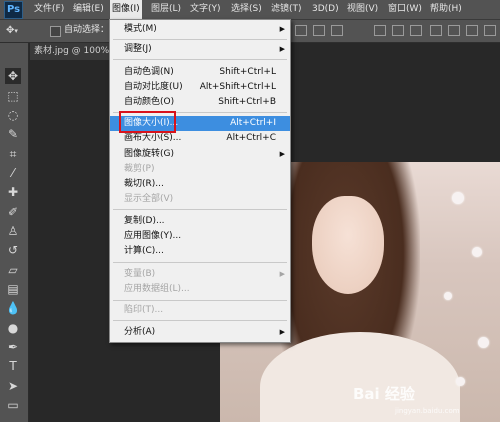  What do you see at coordinates (13, 405) in the screenshot?
I see `shape-tool-icon: ▭` at bounding box center [13, 405].